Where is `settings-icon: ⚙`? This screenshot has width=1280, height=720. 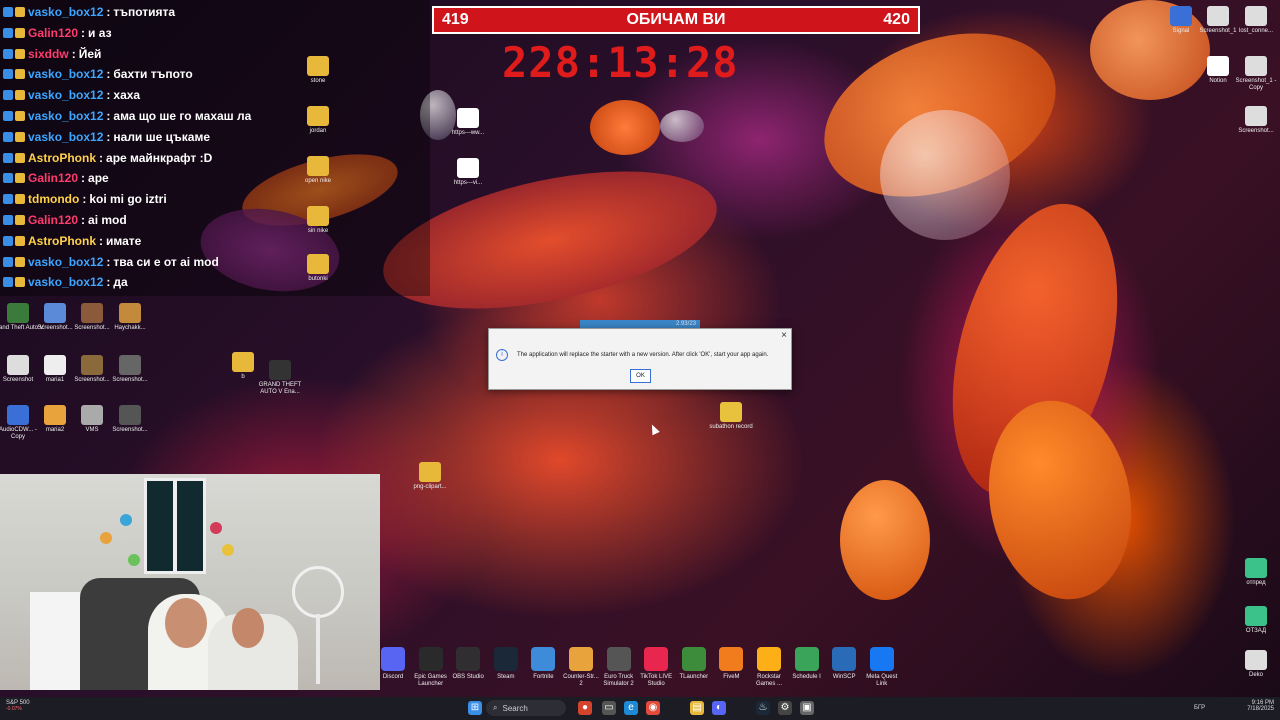
settings-icon: ⚙ is located at coordinates (785, 708).